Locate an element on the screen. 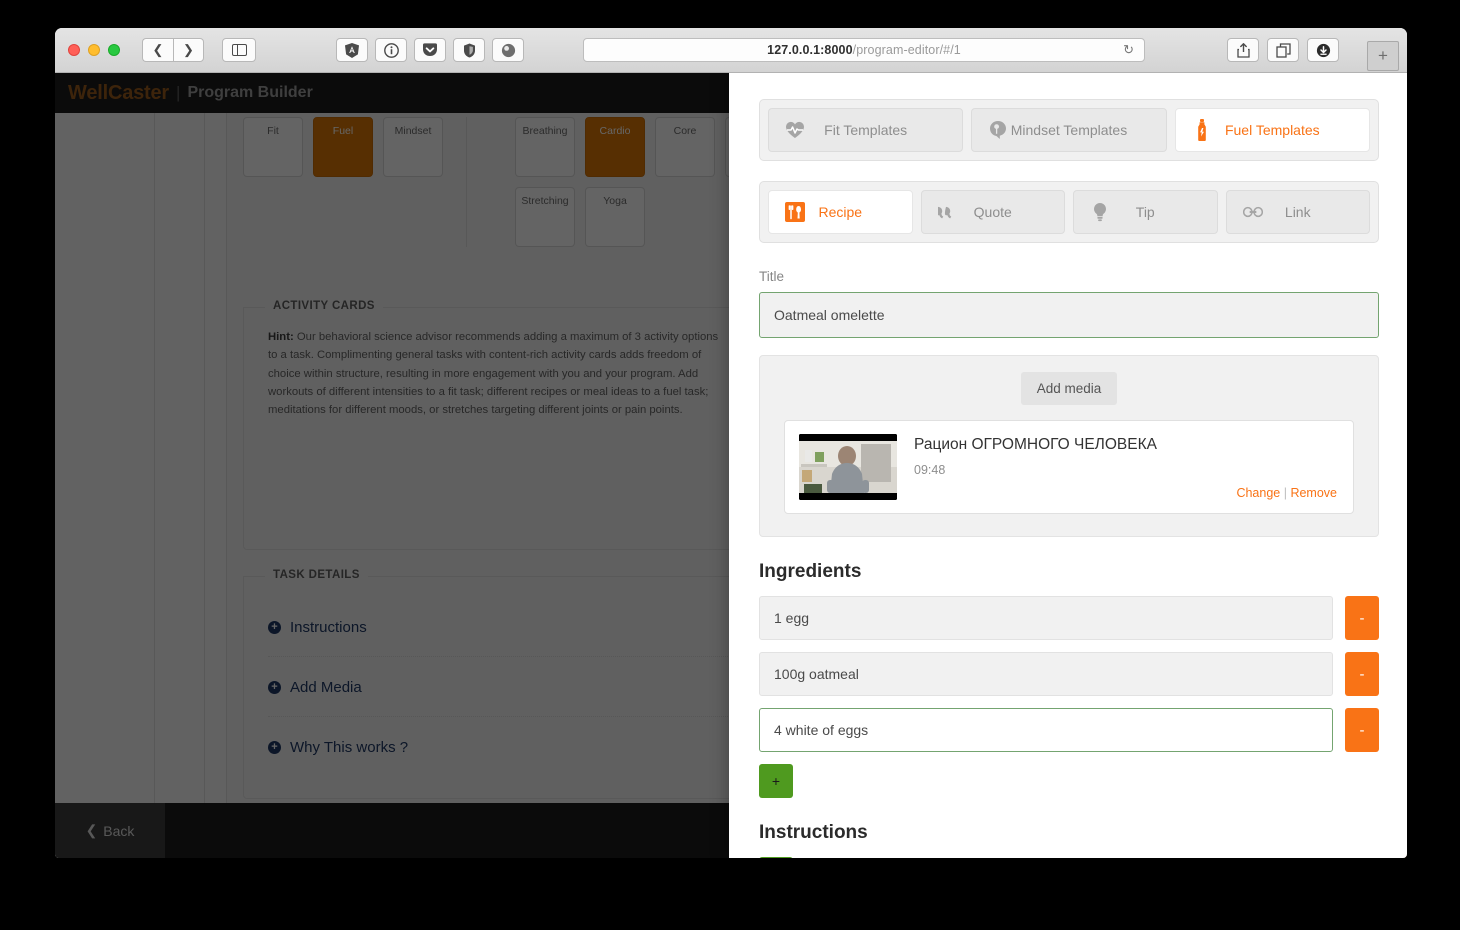 This screenshot has height=930, width=1460. ingredient-input: 1 egg is located at coordinates (1046, 618).